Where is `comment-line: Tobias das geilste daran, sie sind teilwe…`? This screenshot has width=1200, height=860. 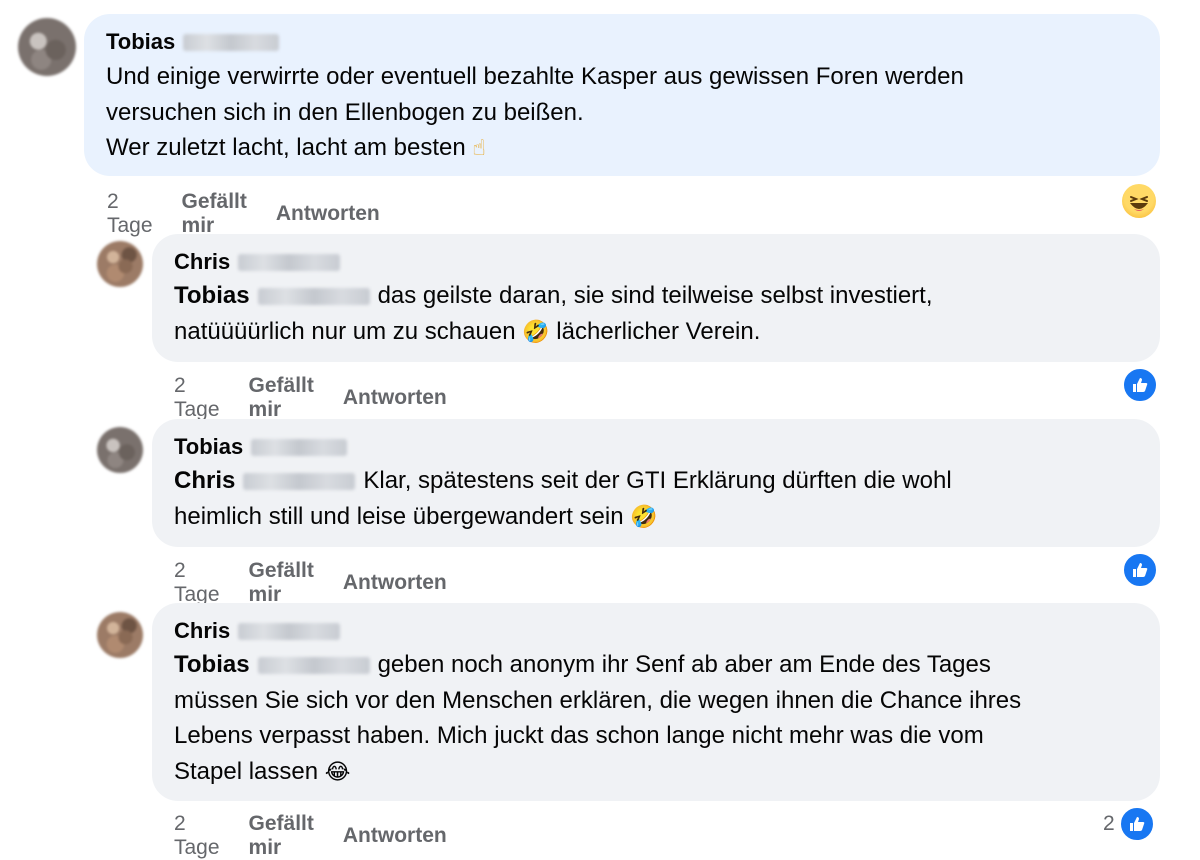
comment-line: Tobias das geilste daran, sie sind teilwe… is located at coordinates (553, 295).